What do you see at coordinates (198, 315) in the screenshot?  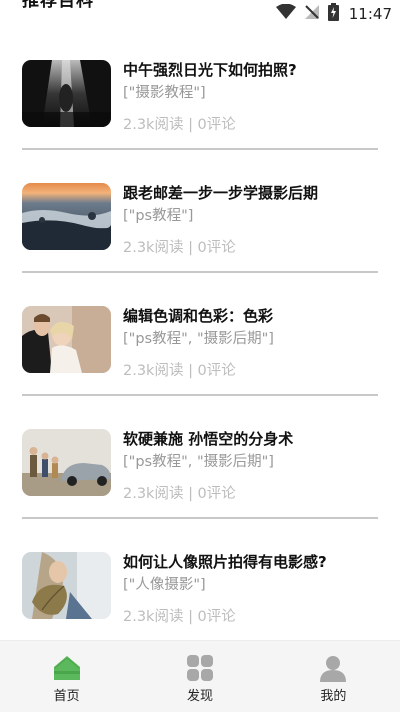 I see `article-title: 编辑色调和色彩：色彩` at bounding box center [198, 315].